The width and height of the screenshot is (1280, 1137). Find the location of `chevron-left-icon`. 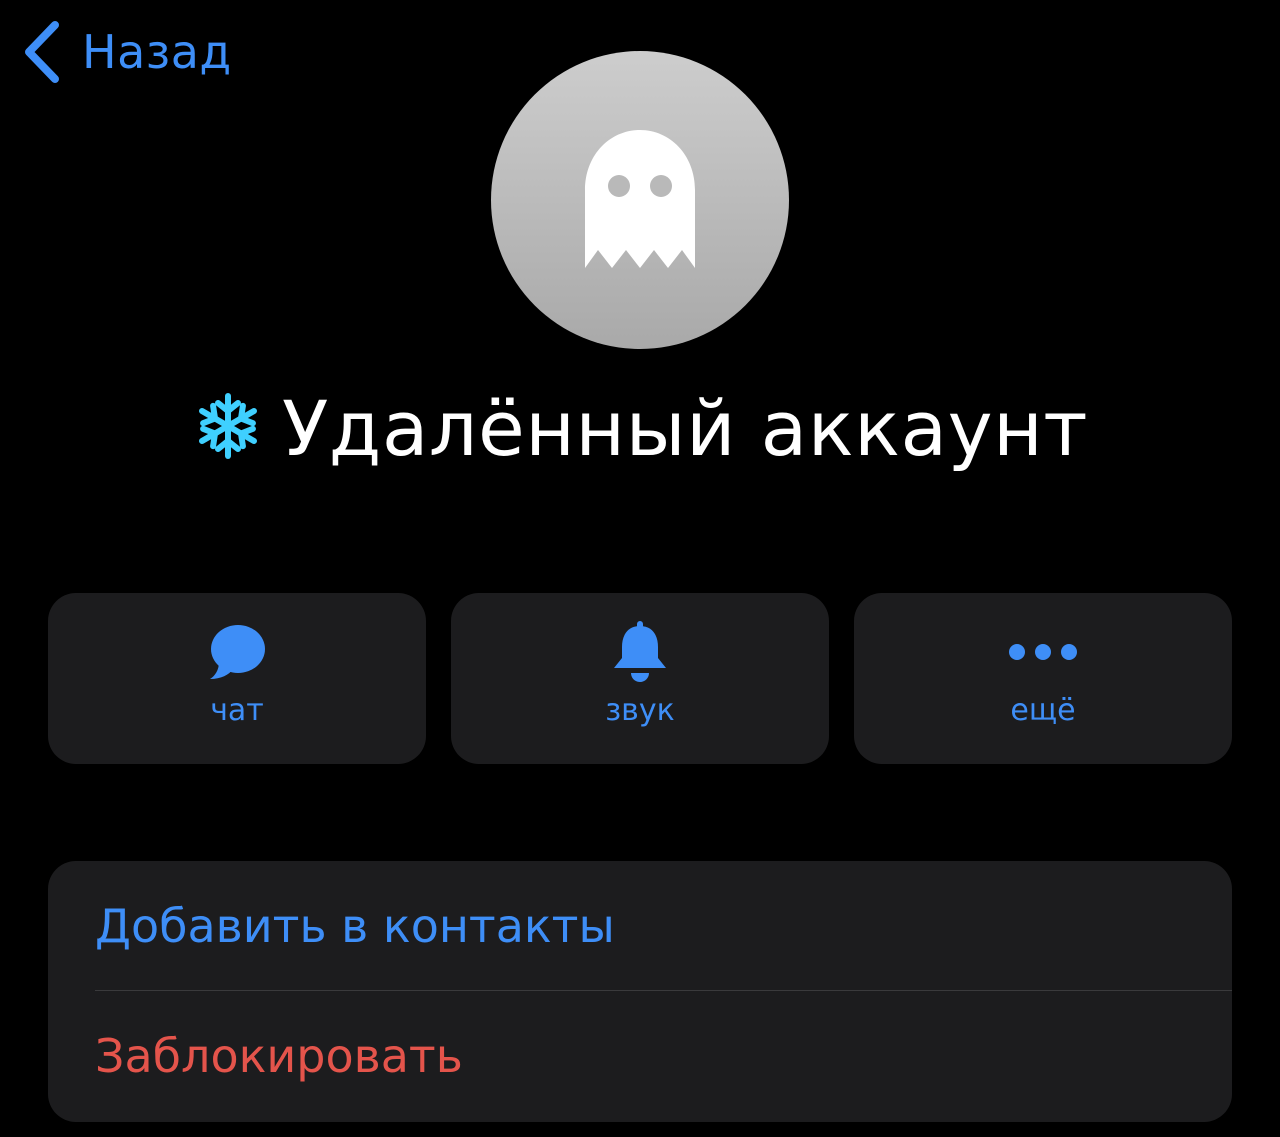

chevron-left-icon is located at coordinates (42, 52).